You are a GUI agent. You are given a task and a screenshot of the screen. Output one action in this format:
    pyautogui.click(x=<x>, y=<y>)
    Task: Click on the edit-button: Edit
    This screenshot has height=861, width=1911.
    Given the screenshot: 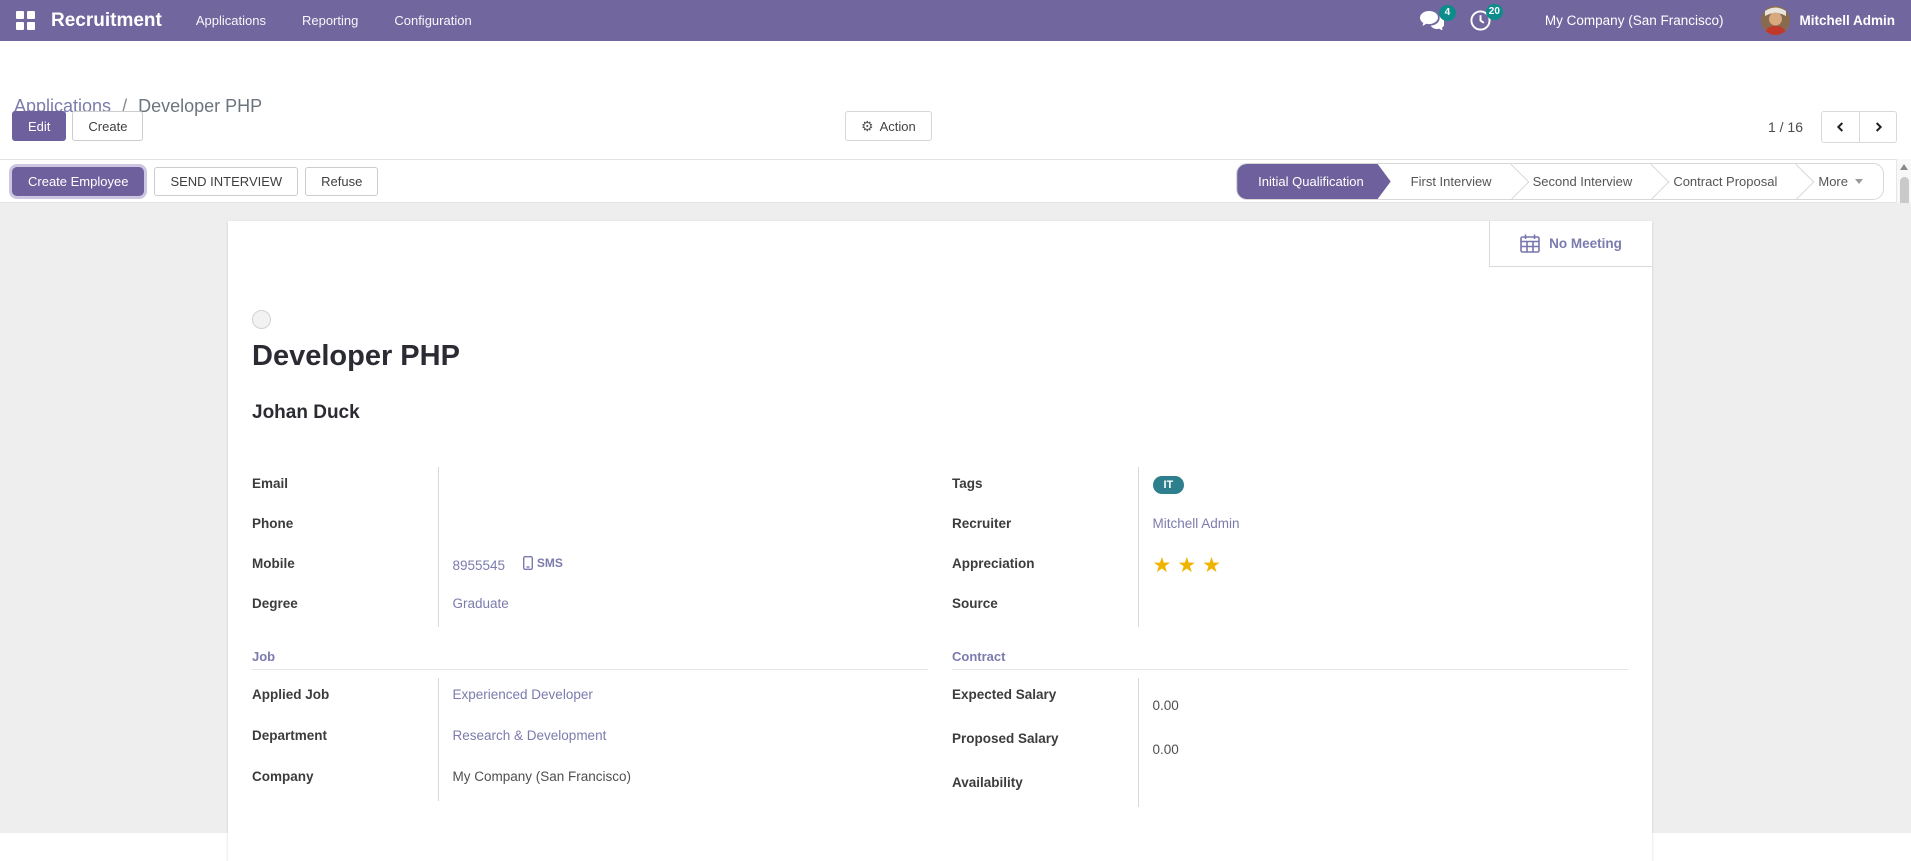 What is the action you would take?
    pyautogui.click(x=39, y=126)
    